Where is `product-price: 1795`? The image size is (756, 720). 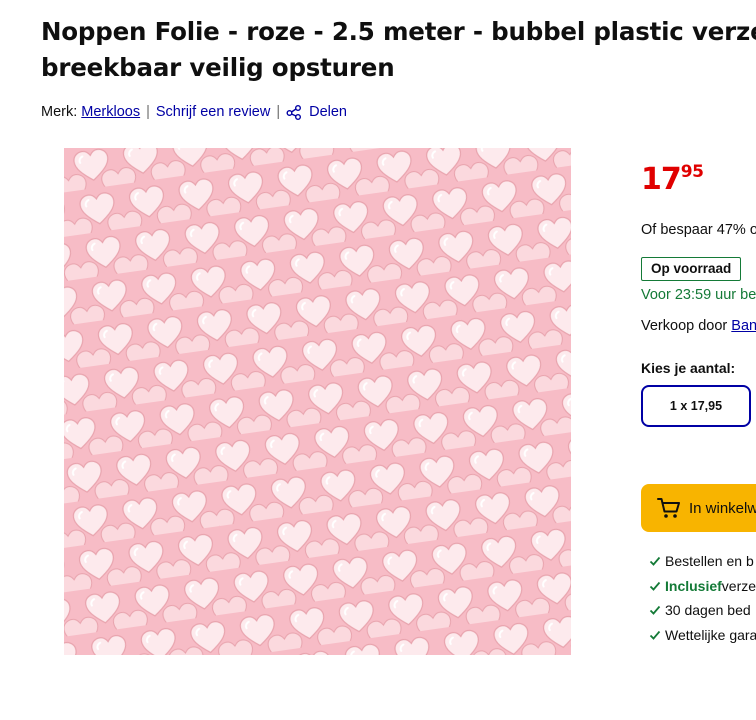 product-price: 1795 is located at coordinates (672, 180).